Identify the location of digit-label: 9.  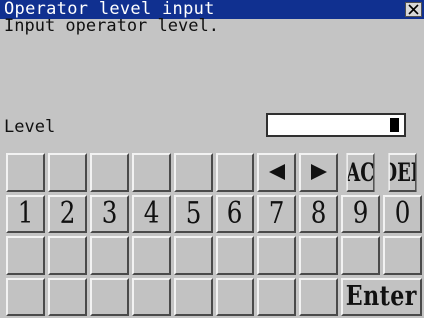
(360, 214).